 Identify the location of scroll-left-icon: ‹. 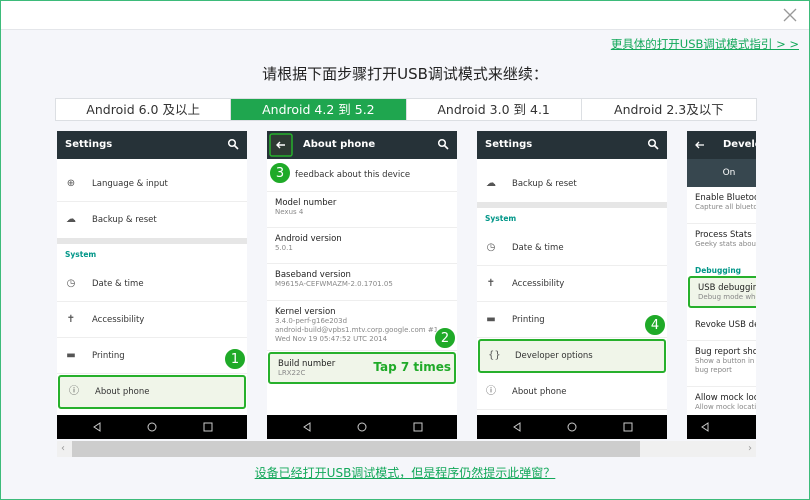
(63, 448).